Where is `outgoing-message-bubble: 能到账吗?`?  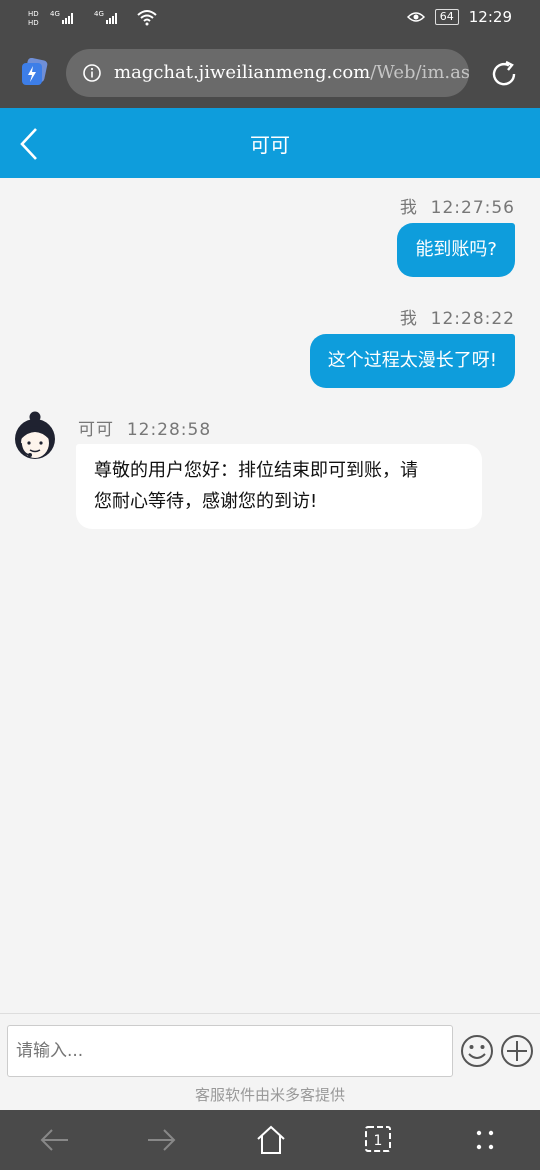
outgoing-message-bubble: 能到账吗? is located at coordinates (456, 250).